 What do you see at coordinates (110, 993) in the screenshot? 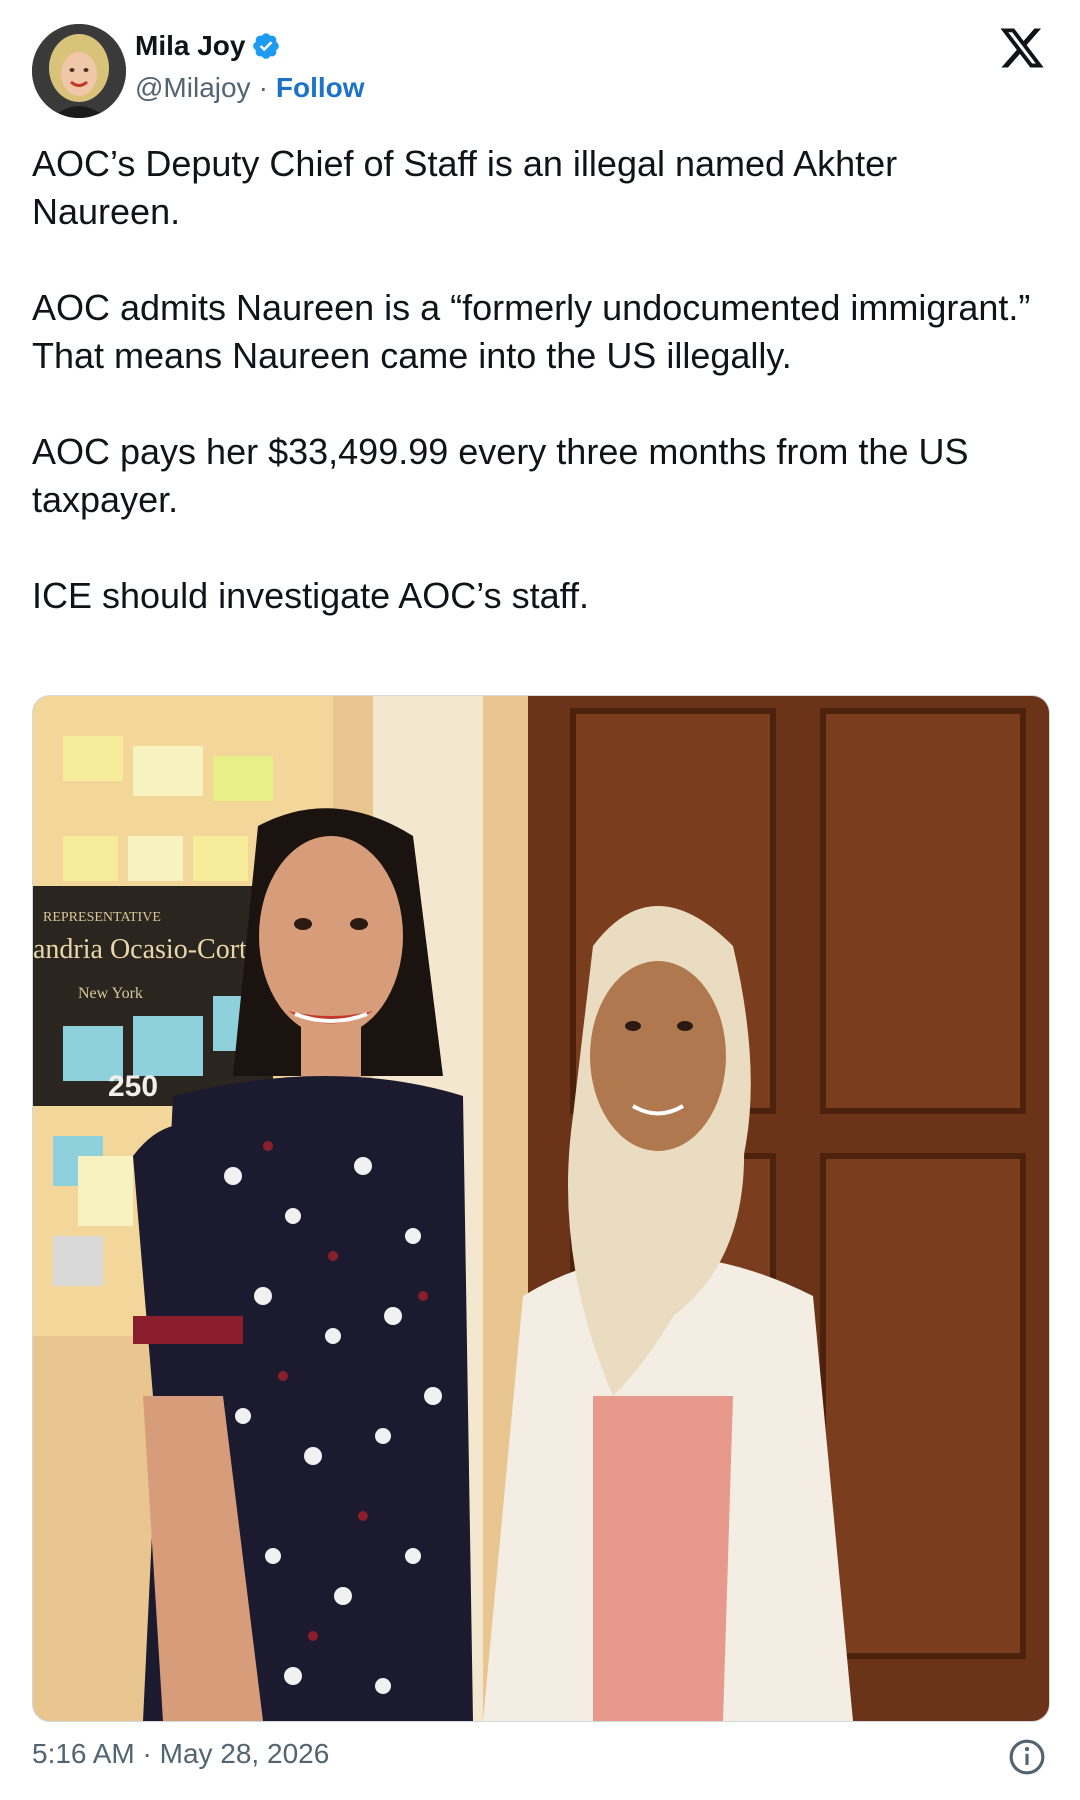
I see `nameplate-state: New York` at bounding box center [110, 993].